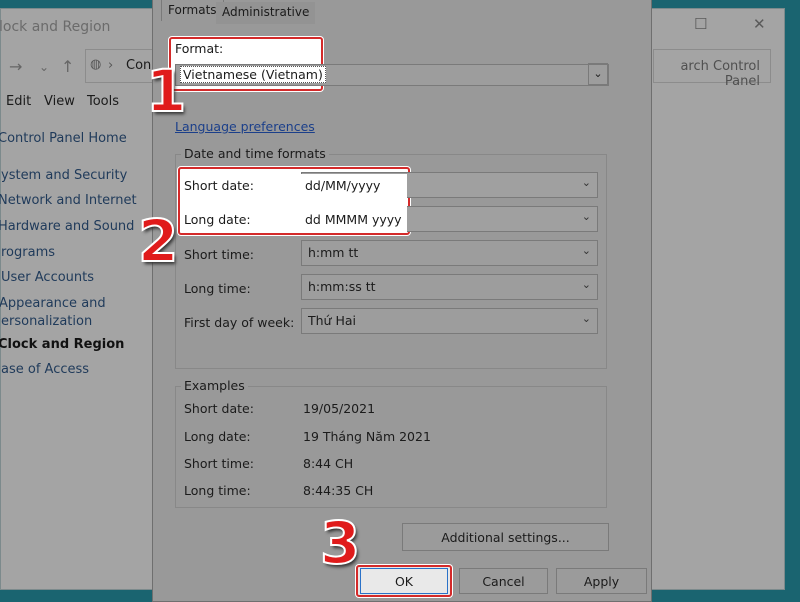 The width and height of the screenshot is (800, 602). Describe the element at coordinates (217, 288) in the screenshot. I see `long-time-label: Long time:` at that location.